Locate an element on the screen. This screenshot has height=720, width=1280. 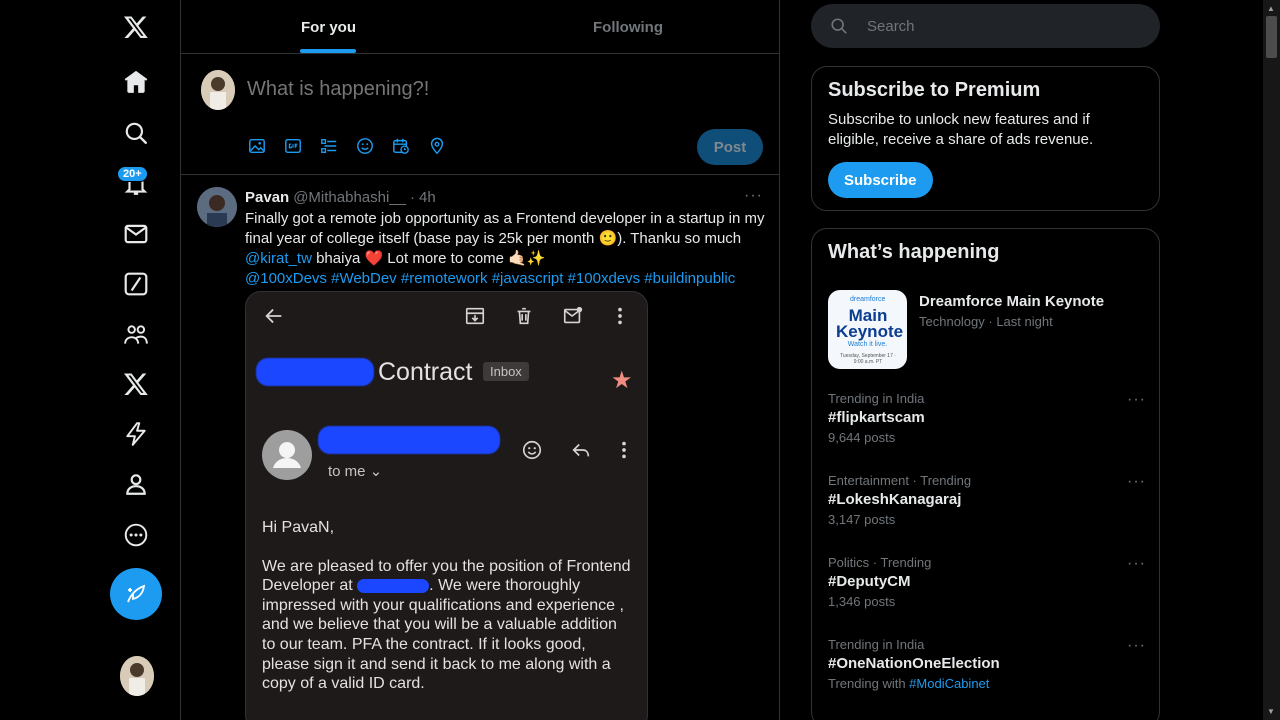
post-composer: Post is located at coordinates (480, 114).